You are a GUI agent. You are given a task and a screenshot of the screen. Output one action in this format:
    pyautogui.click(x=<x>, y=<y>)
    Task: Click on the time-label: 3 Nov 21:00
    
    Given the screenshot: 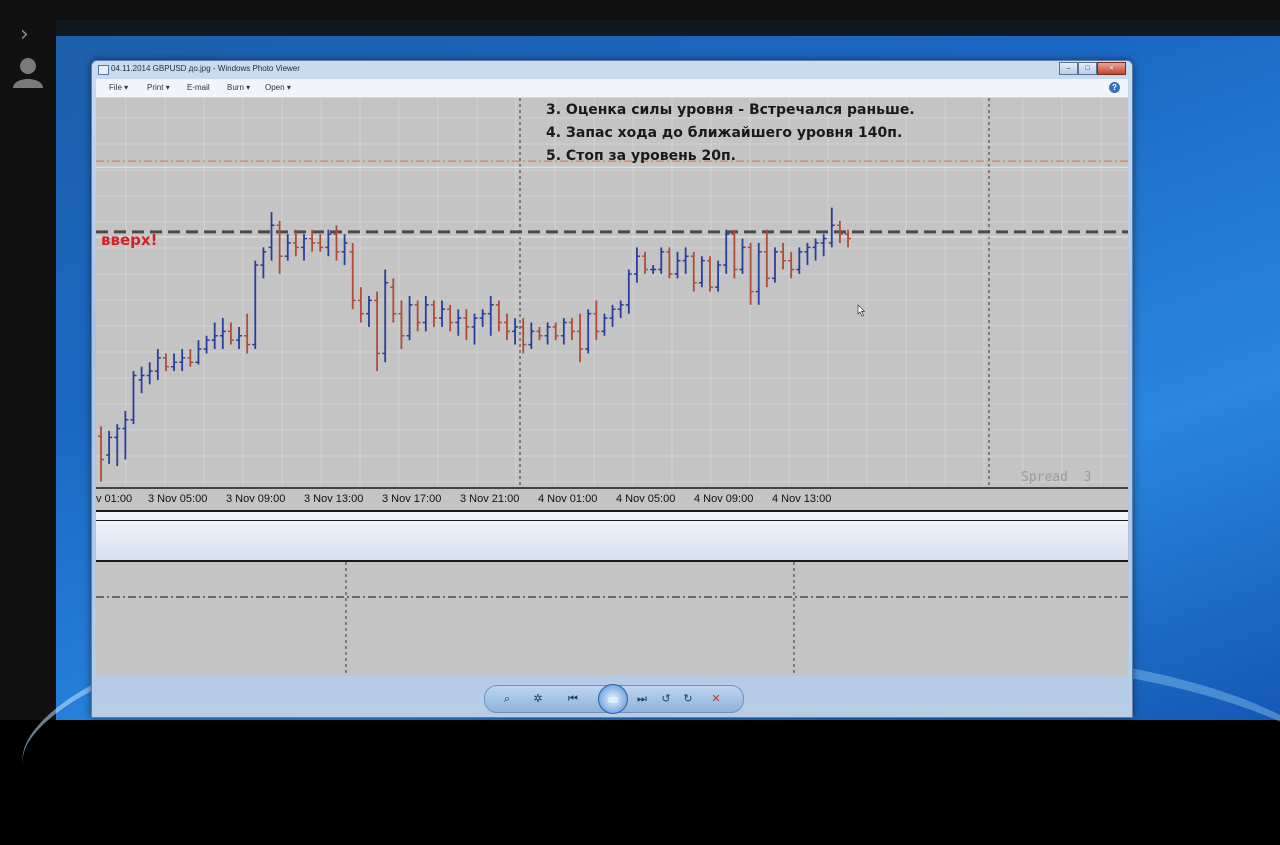 What is the action you would take?
    pyautogui.click(x=490, y=499)
    